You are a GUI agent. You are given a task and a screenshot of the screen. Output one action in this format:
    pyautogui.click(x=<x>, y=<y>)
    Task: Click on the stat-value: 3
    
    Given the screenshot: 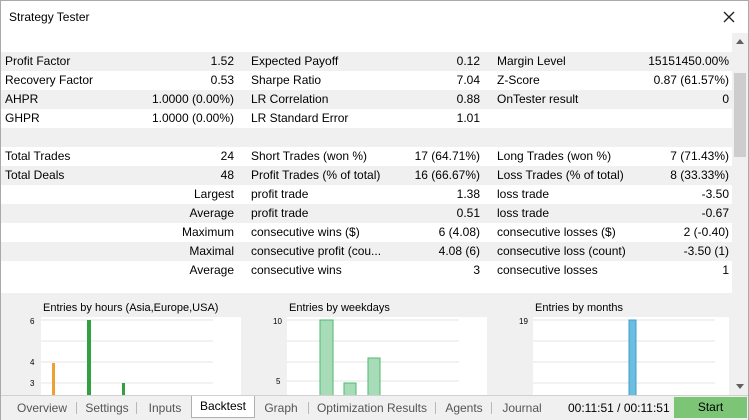 What is the action you would take?
    pyautogui.click(x=476, y=270)
    